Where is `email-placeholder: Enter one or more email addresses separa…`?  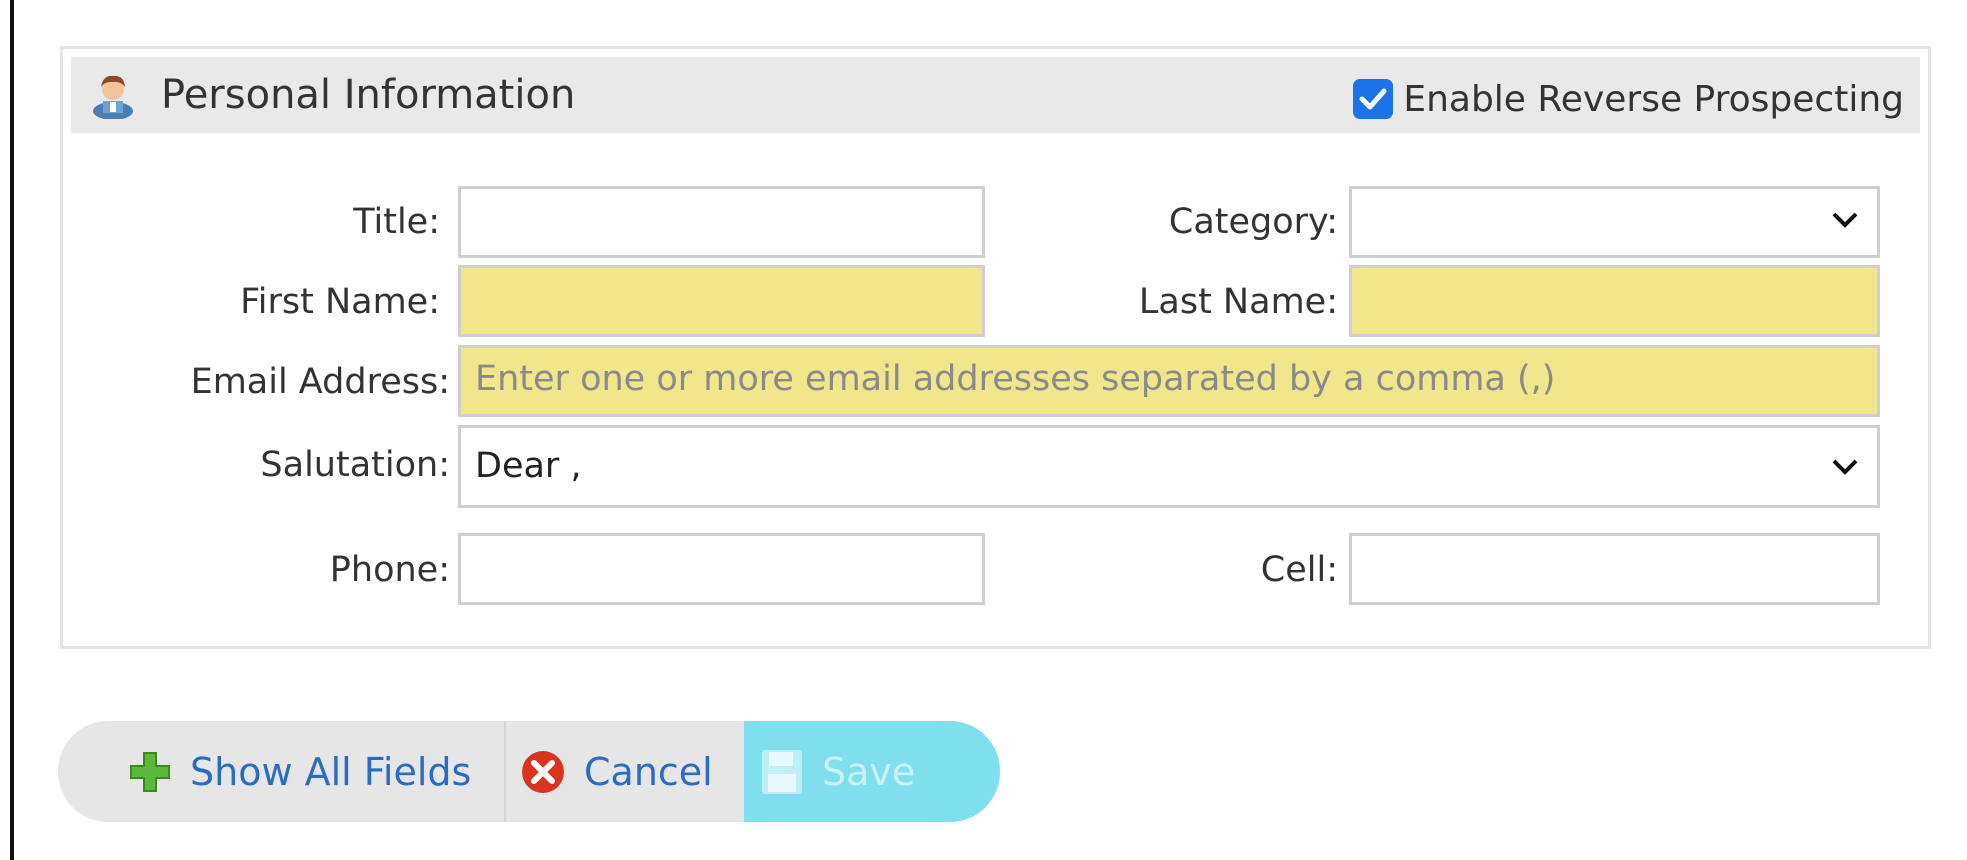
email-placeholder: Enter one or more email addresses separa… is located at coordinates (1015, 379).